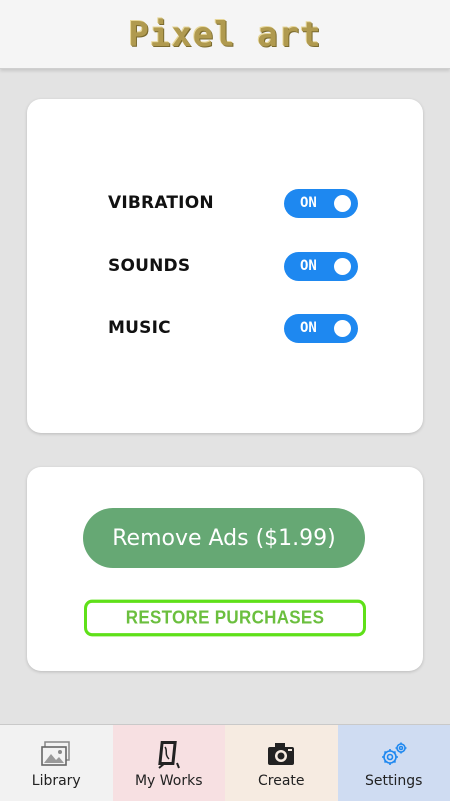  I want to click on camera-icon, so click(281, 754).